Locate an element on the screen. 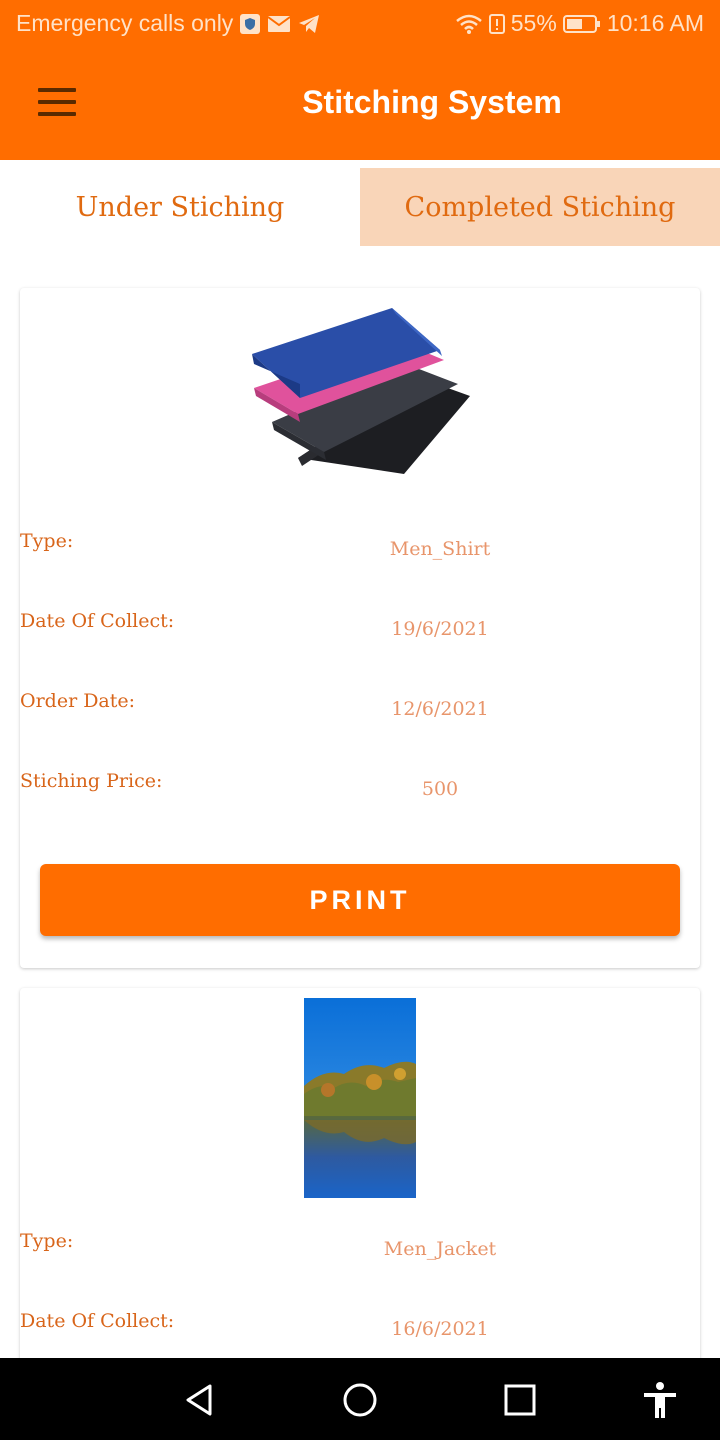 The image size is (720, 1440). status-left: Emergency calls only is located at coordinates (168, 23).